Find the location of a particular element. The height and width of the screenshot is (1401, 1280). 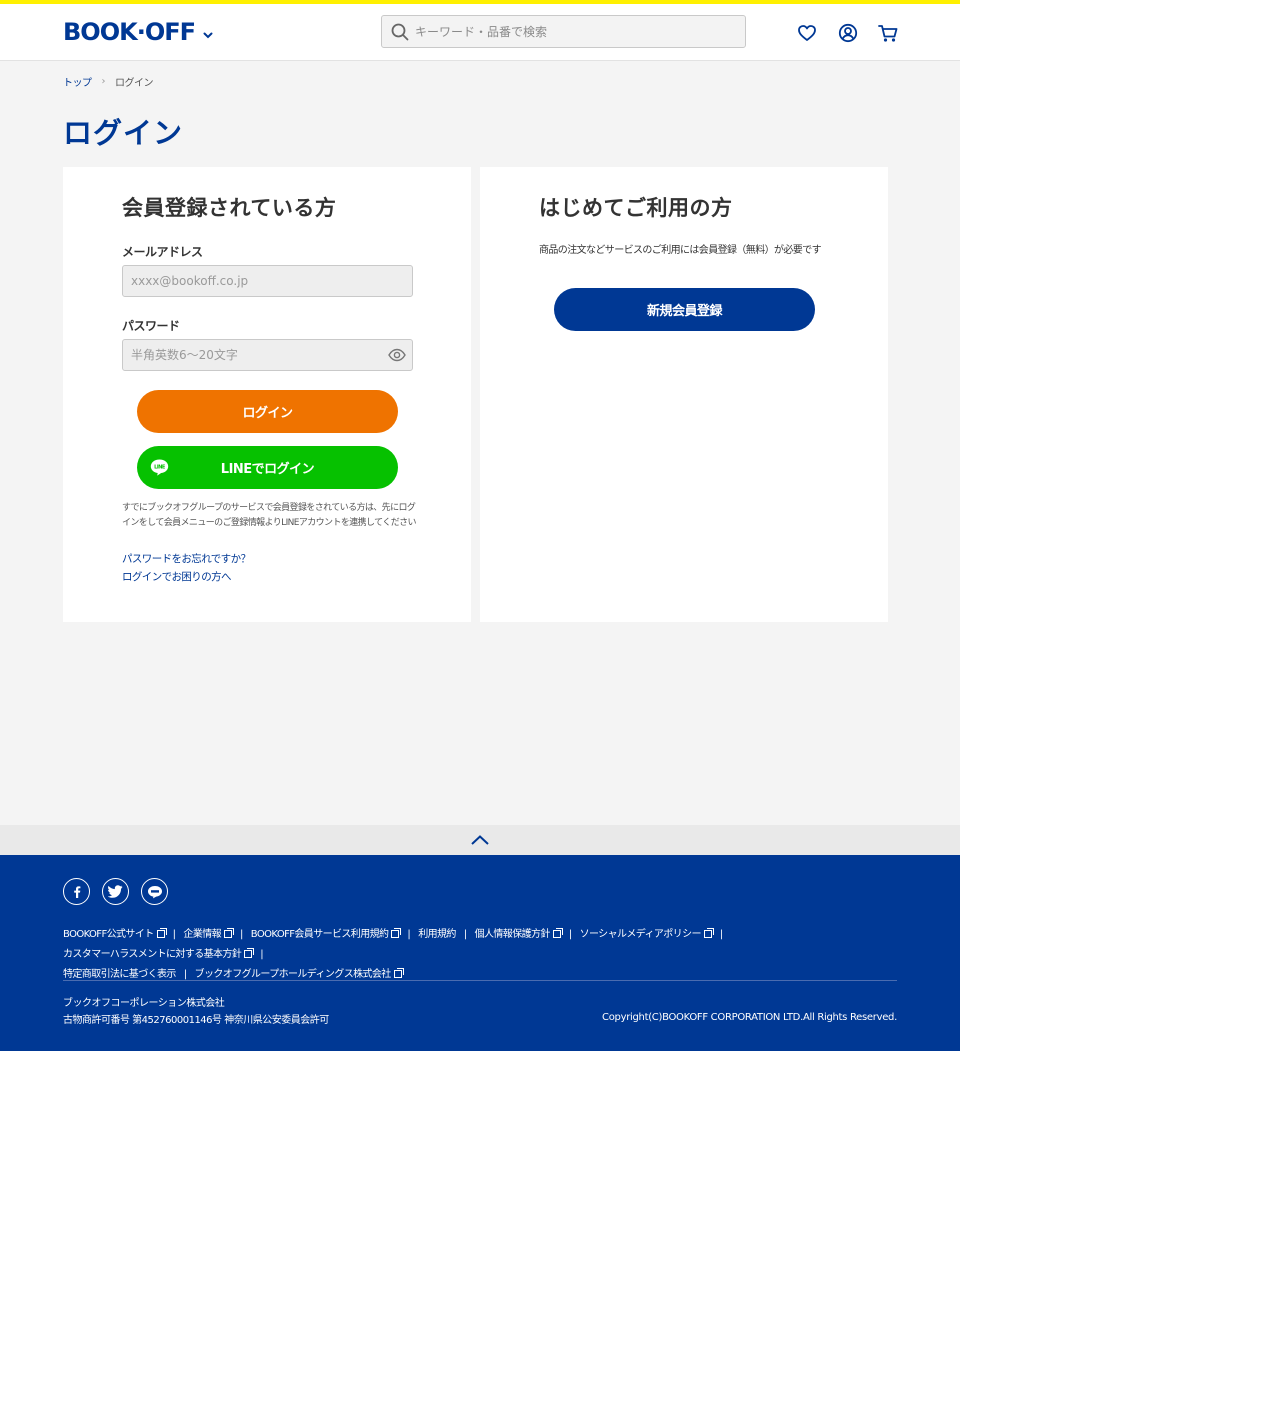

footer-link: カスタマーハラスメントに対する基本方針 is located at coordinates (159, 954).